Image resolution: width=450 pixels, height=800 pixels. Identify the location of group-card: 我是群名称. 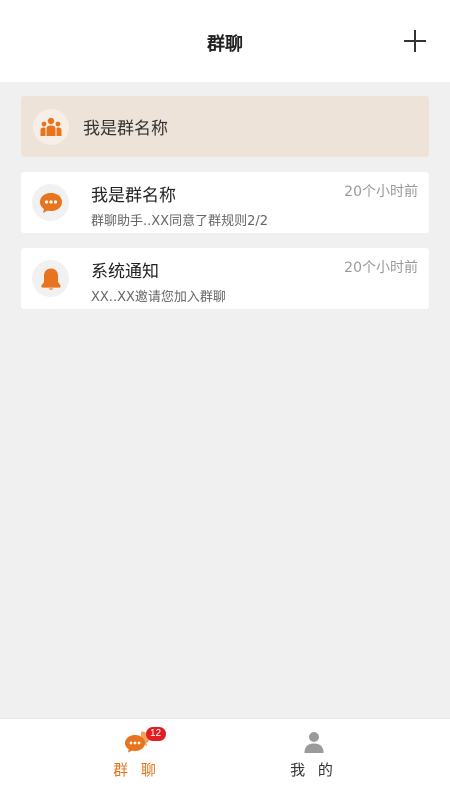
(225, 126).